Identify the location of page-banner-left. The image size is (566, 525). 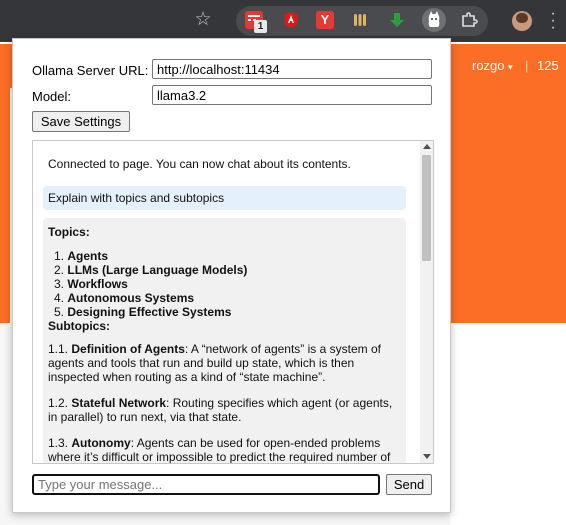
(5, 205).